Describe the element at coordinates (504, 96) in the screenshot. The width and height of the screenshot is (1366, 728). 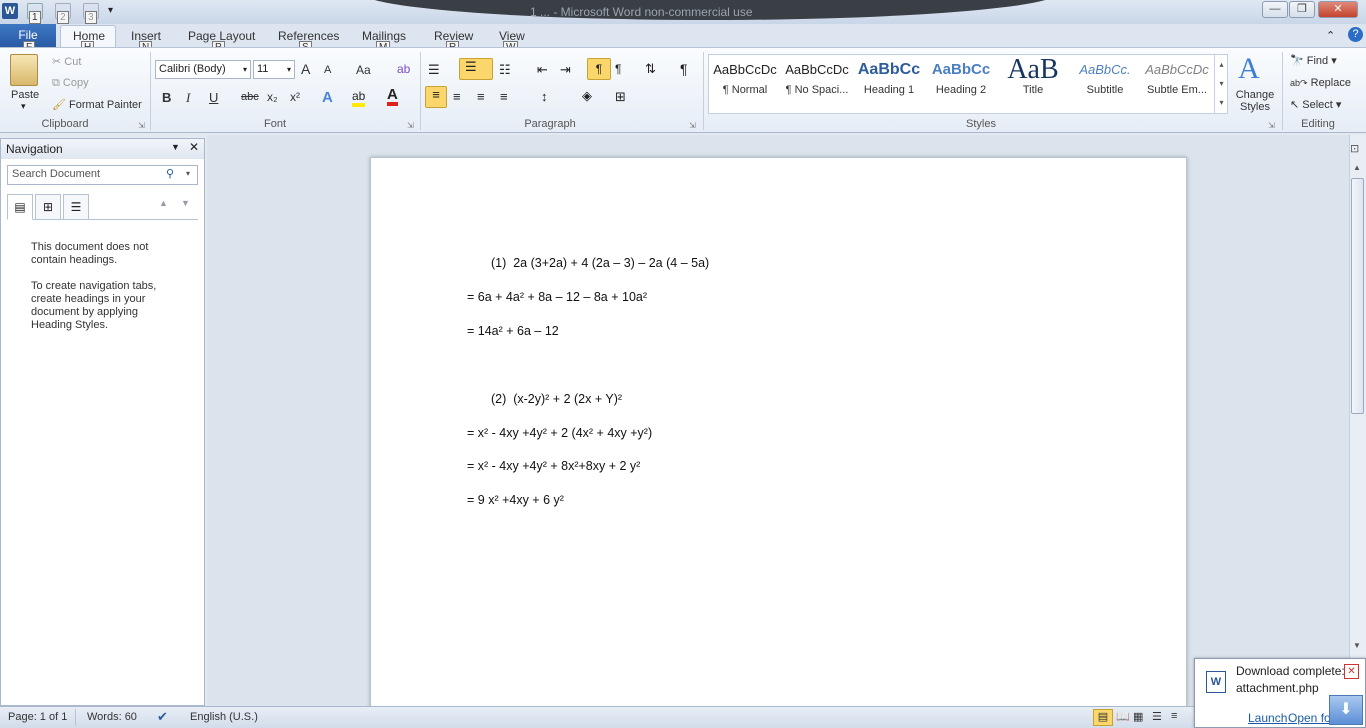
I see `justify-icon: ≡` at that location.